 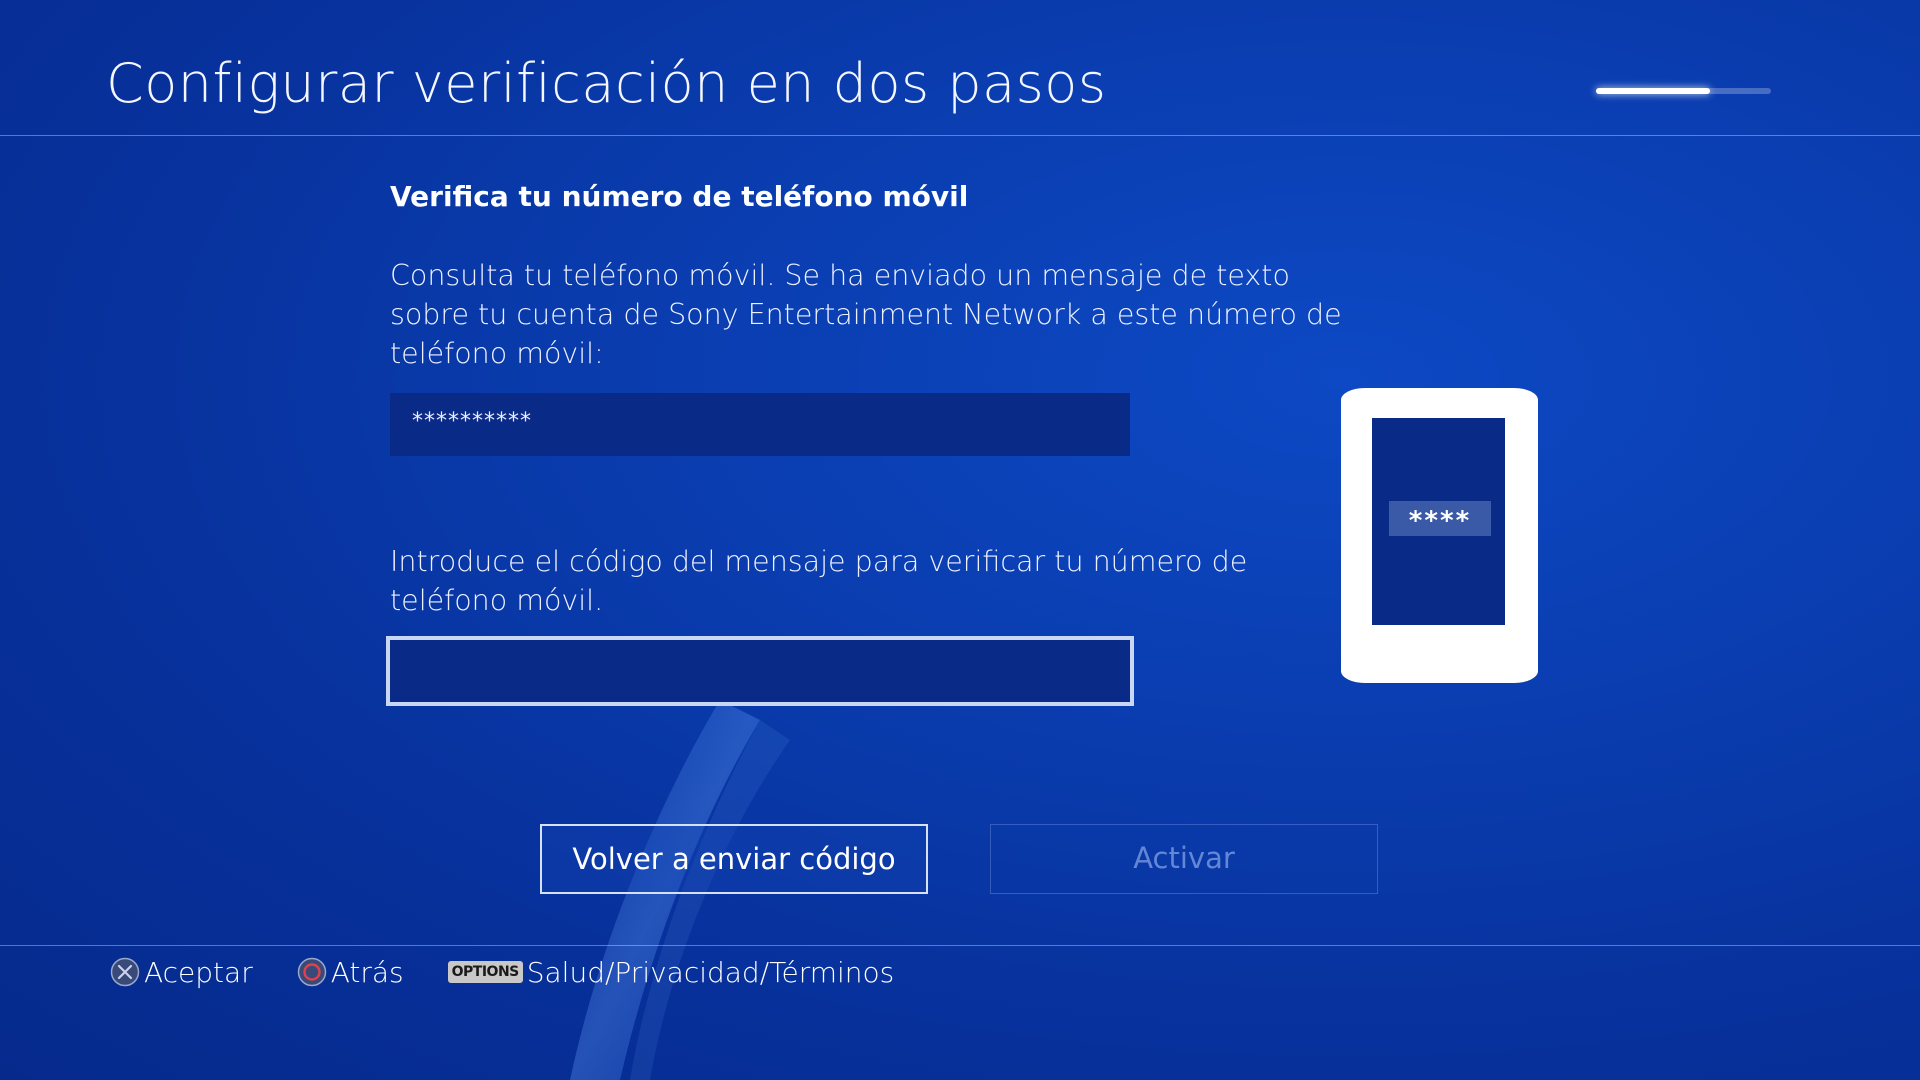 What do you see at coordinates (606, 83) in the screenshot?
I see `page-title: Configurar verificación en dos pasos` at bounding box center [606, 83].